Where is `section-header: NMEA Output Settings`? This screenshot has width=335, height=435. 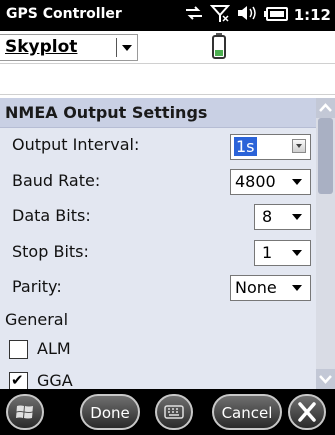 section-header: NMEA Output Settings is located at coordinates (158, 113).